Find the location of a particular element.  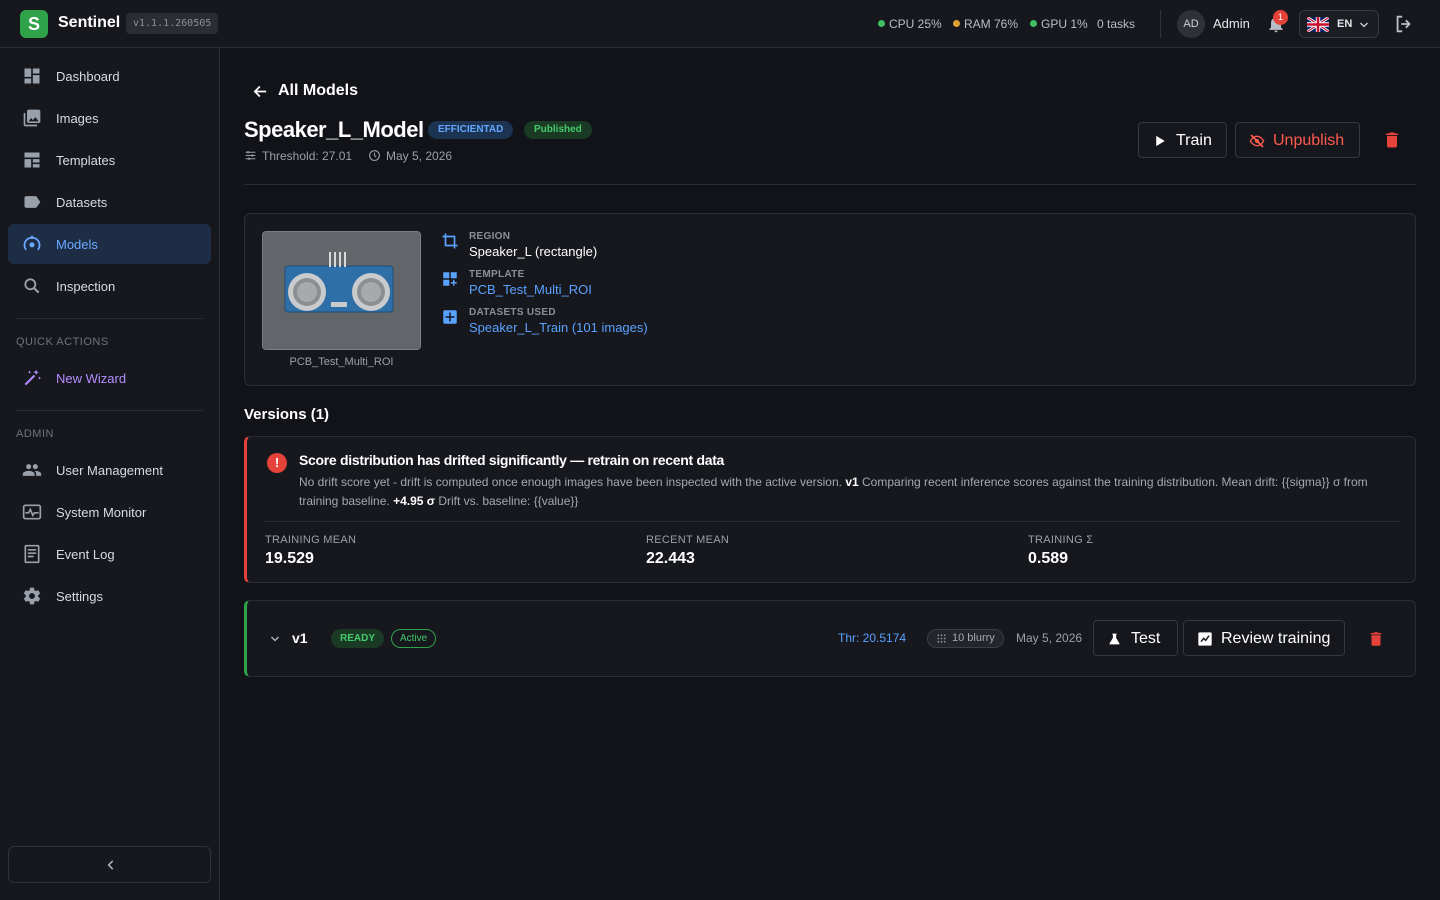

sidebar-item-system-monitor: System Monitor is located at coordinates (109, 512).